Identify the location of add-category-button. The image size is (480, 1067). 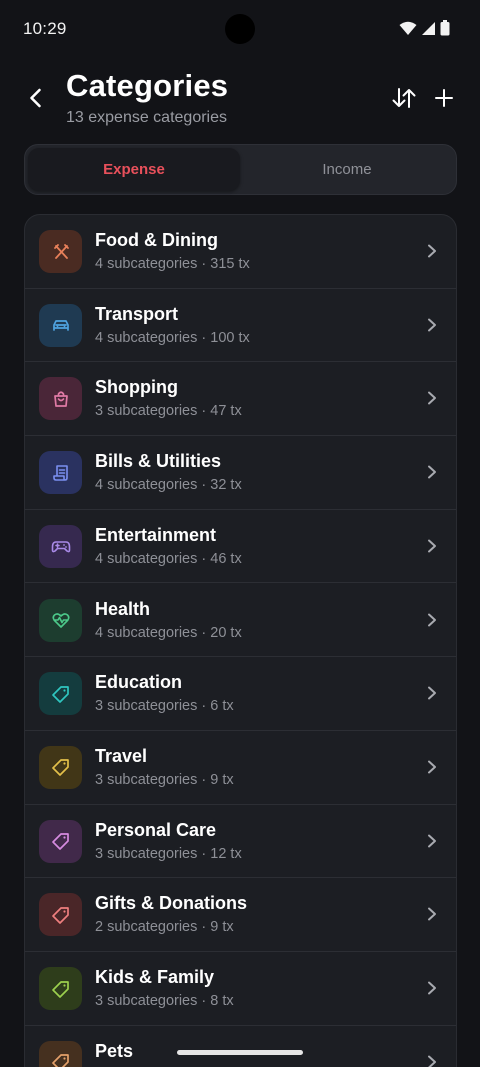
(444, 98).